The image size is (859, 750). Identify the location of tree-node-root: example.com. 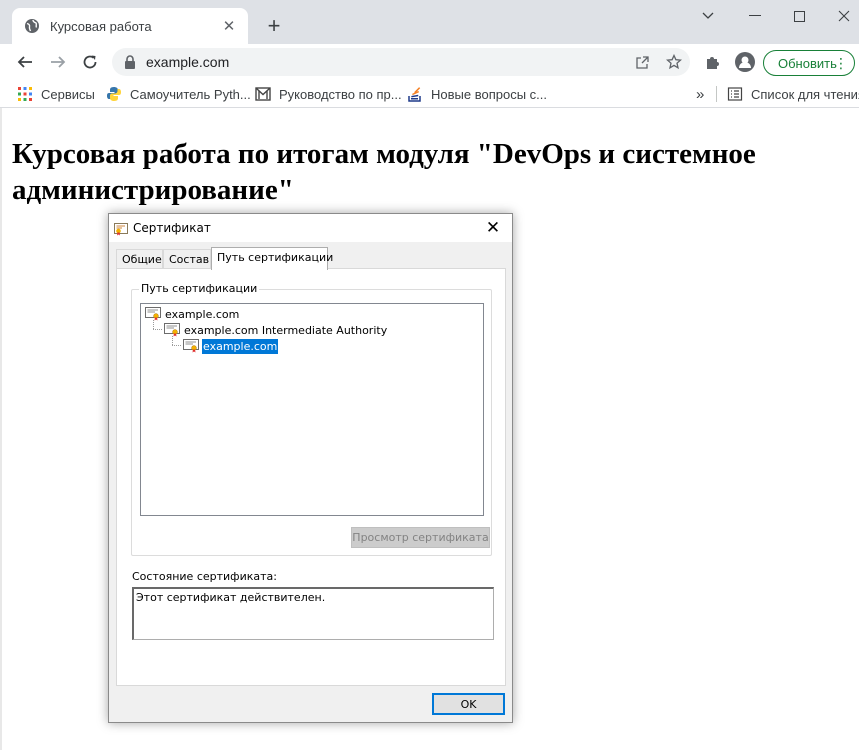
(192, 314).